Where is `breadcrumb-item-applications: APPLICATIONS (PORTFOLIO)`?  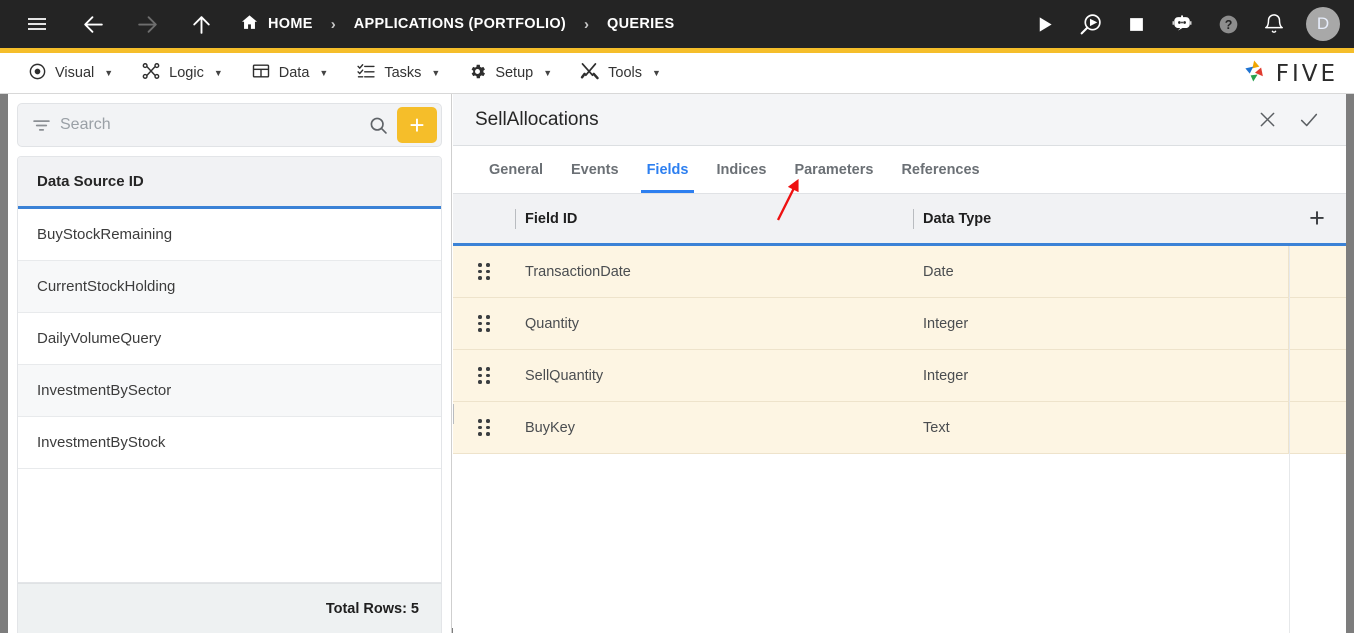
breadcrumb-item-applications: APPLICATIONS (PORTFOLIO) is located at coordinates (460, 24).